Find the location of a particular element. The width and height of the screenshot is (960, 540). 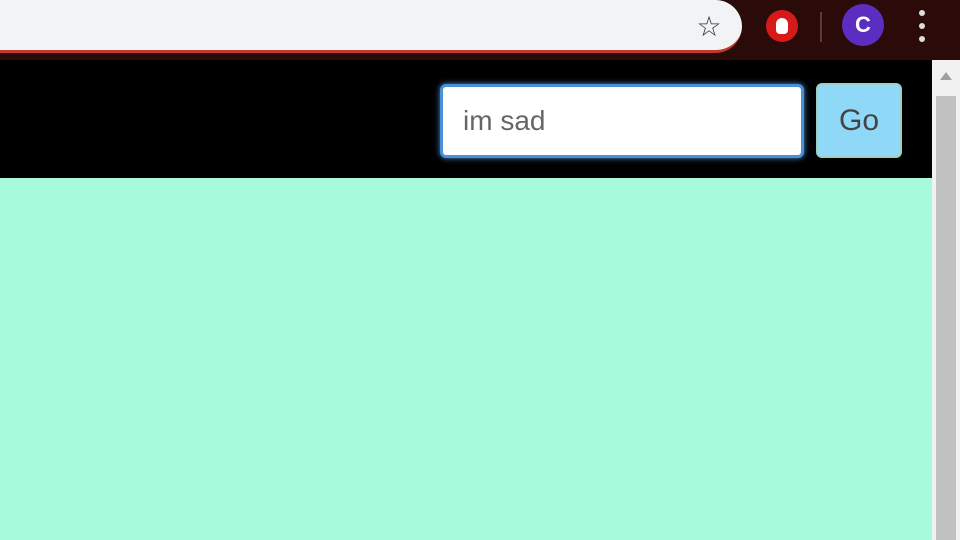

vertical-scrollbar is located at coordinates (946, 300).